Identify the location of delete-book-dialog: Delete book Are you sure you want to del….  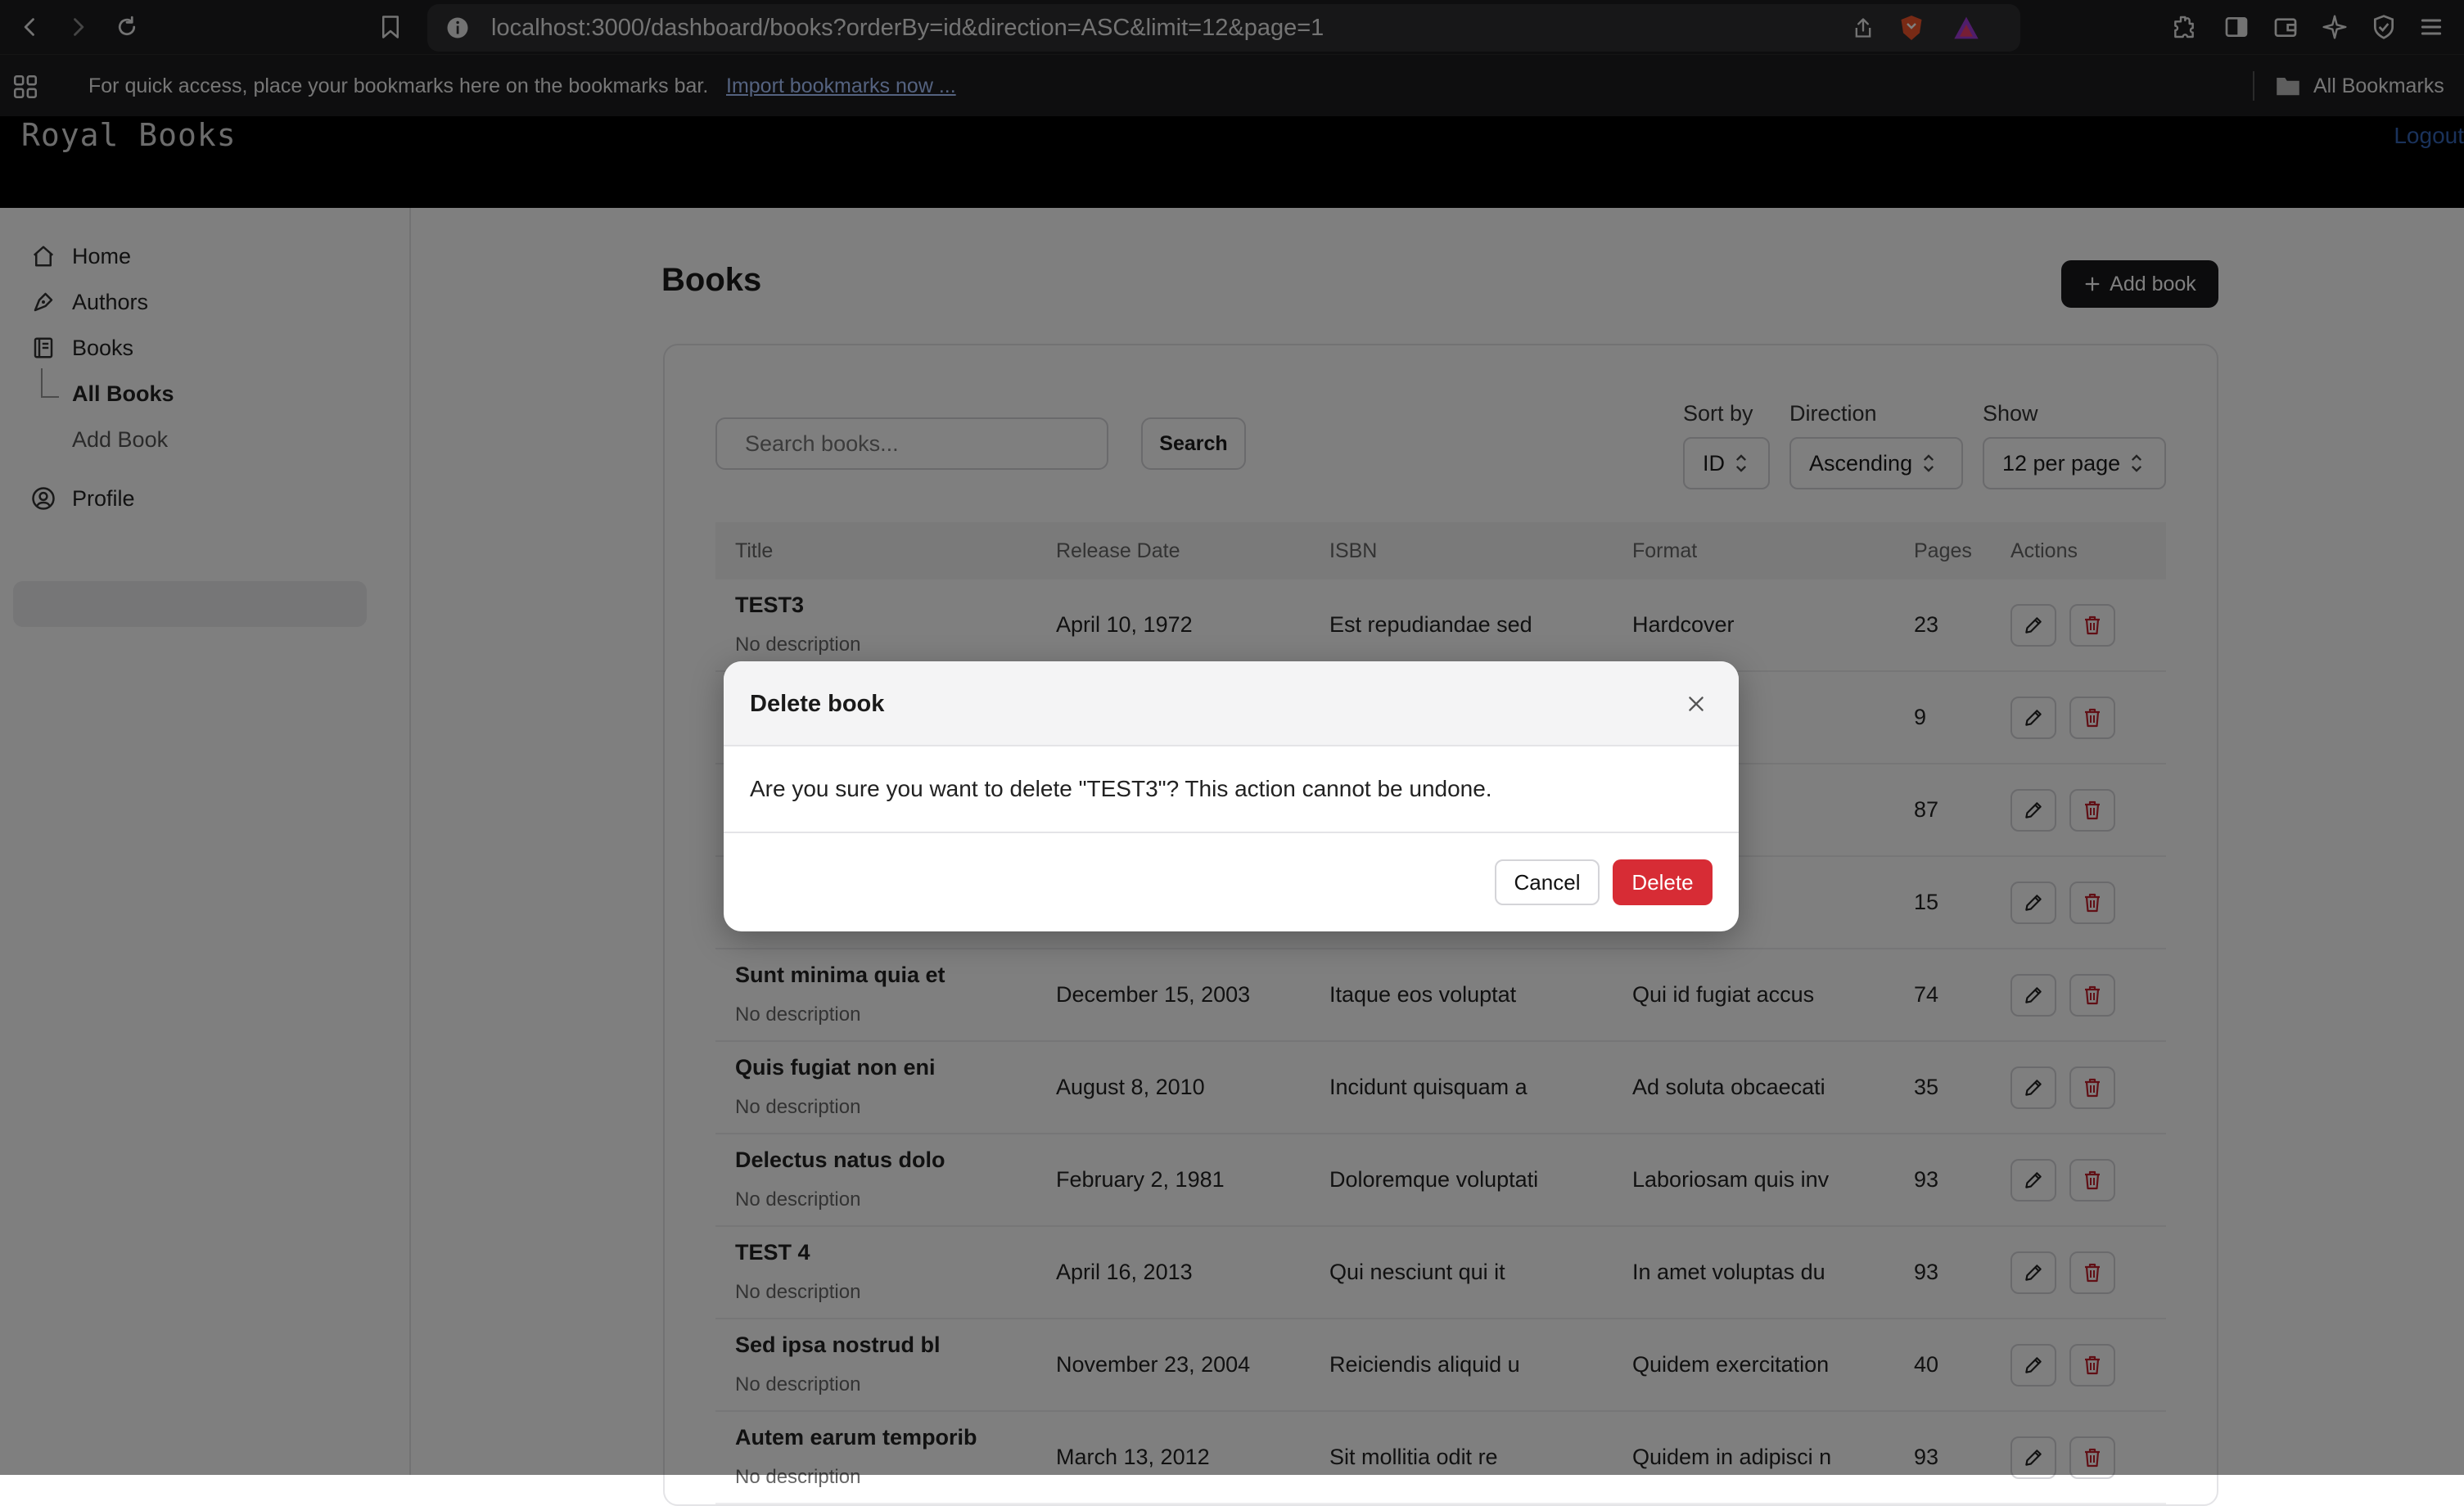
(1232, 796).